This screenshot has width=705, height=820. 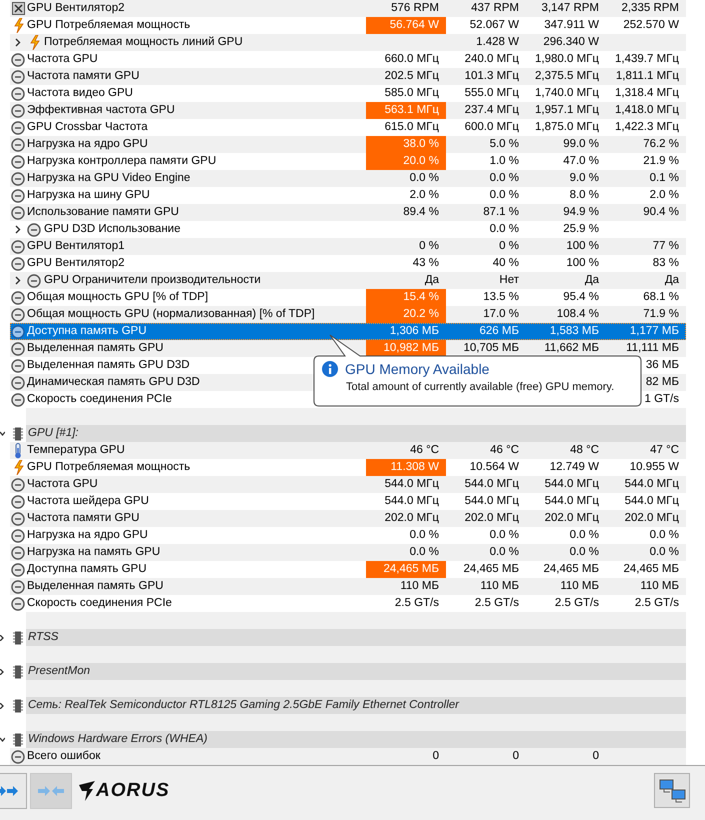 I want to click on sensor-value: 10.564 W, so click(x=494, y=467).